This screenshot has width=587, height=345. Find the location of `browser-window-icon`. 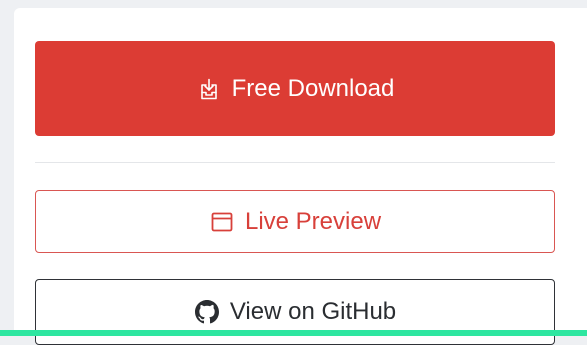

browser-window-icon is located at coordinates (222, 222).